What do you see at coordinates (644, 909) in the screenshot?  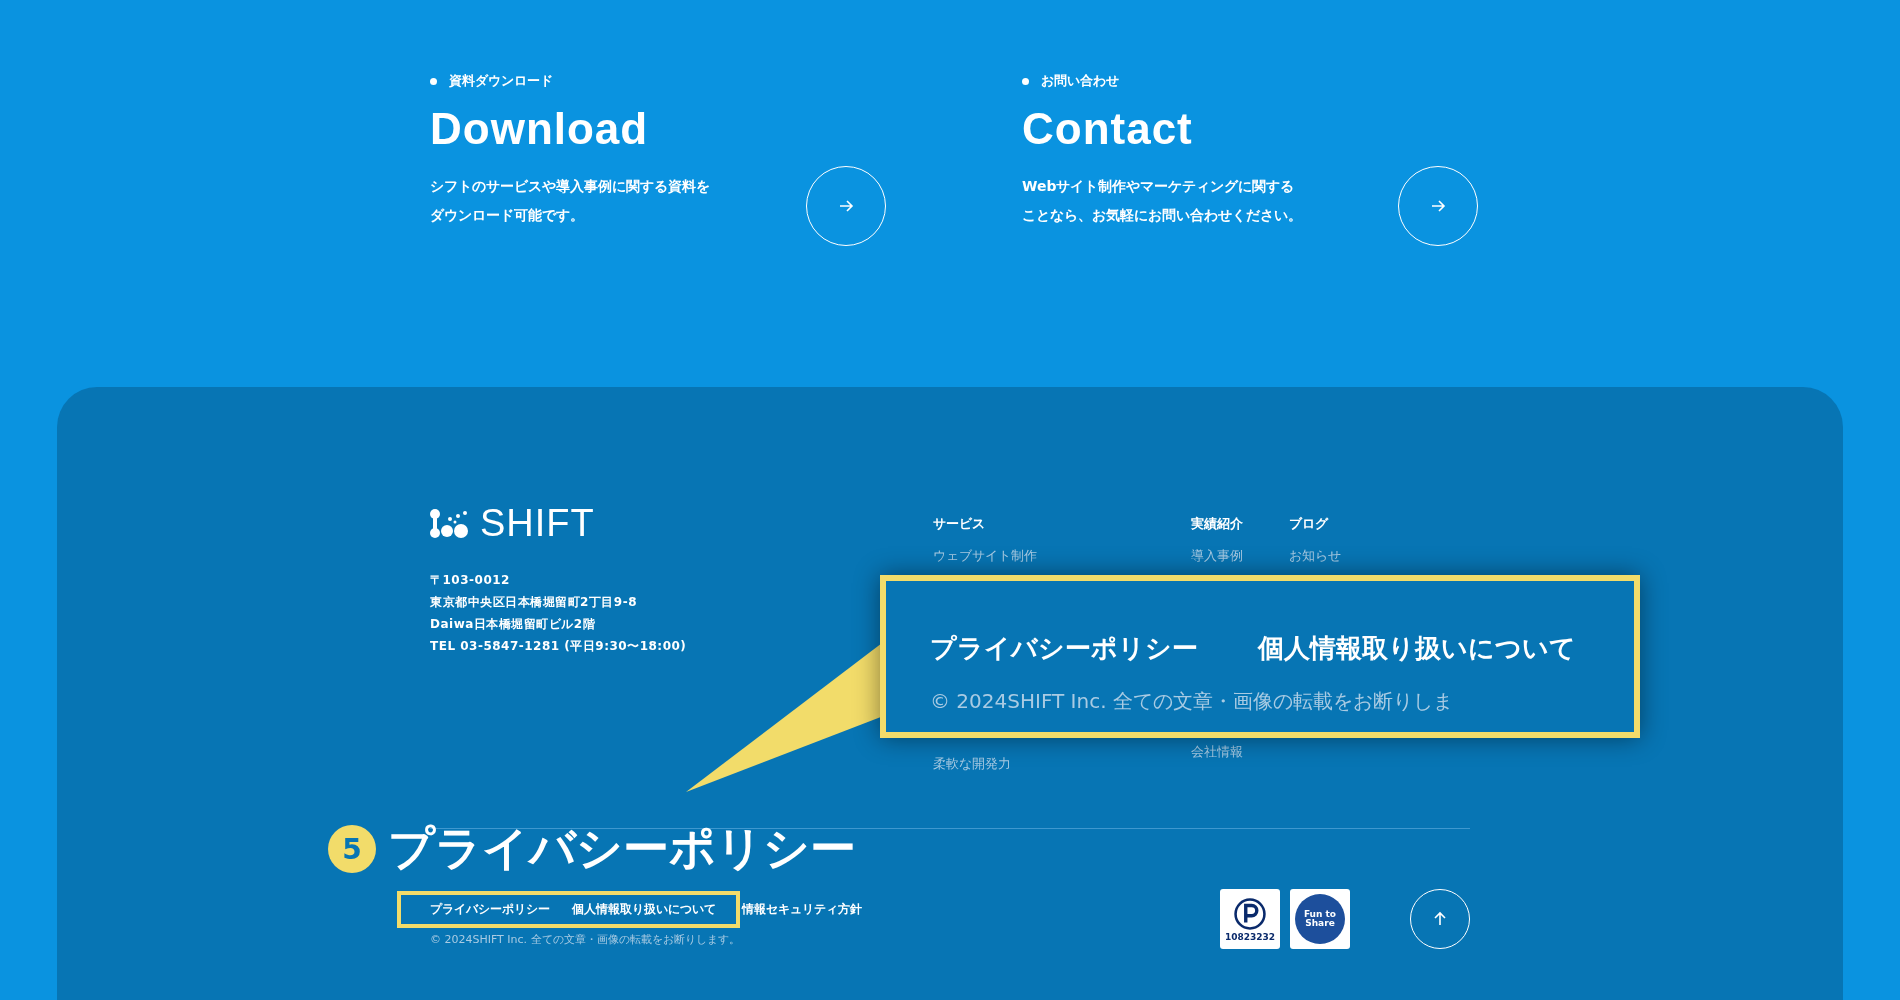 I see `legal-link: 個人情報取り扱いについて` at bounding box center [644, 909].